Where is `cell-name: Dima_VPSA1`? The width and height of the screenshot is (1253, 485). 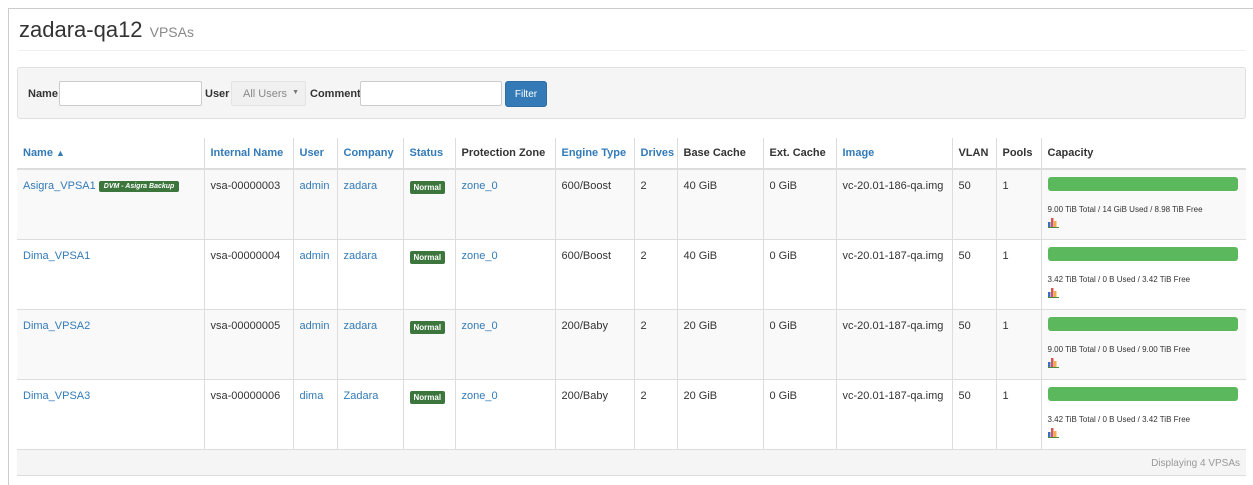
cell-name: Dima_VPSA1 is located at coordinates (111, 274).